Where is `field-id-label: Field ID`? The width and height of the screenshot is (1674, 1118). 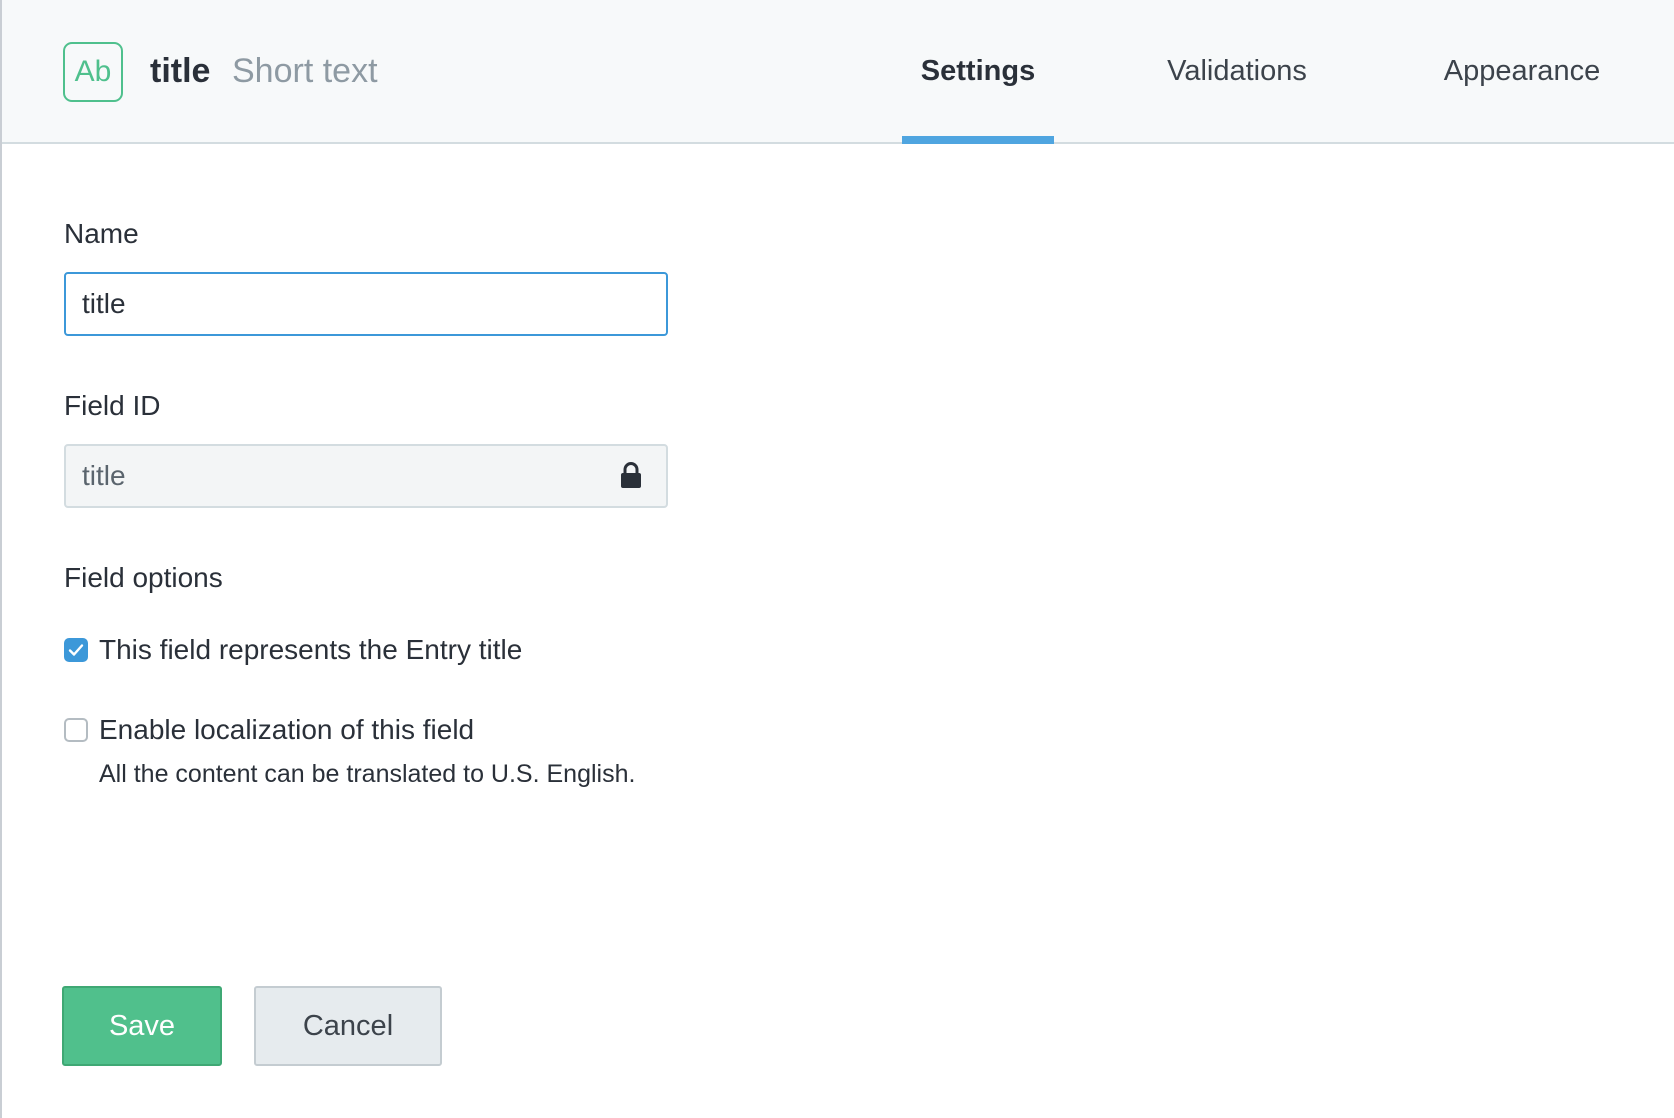 field-id-label: Field ID is located at coordinates (112, 405).